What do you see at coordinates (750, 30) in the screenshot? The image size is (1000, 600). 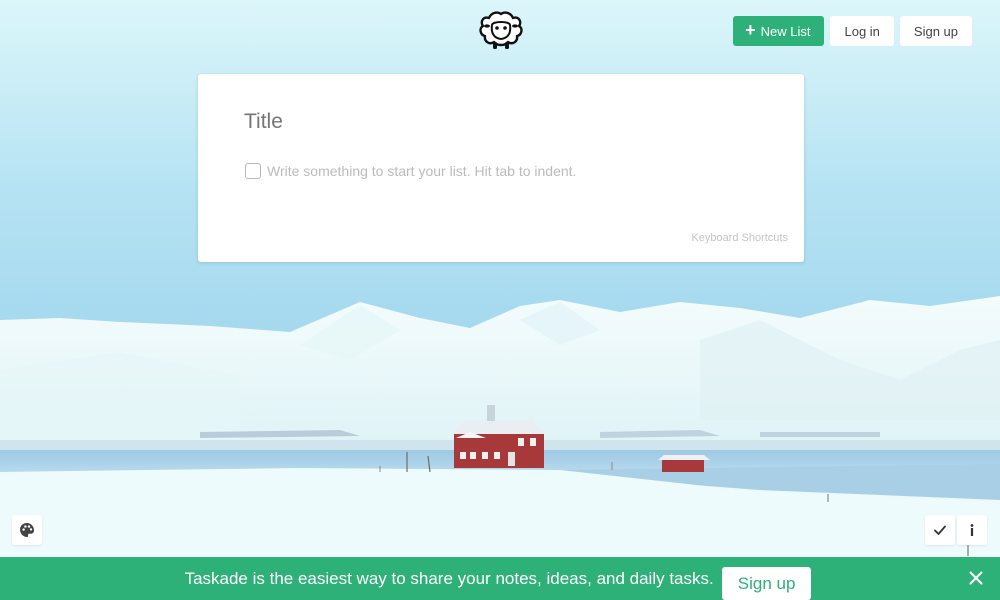 I see `plus-icon: +` at bounding box center [750, 30].